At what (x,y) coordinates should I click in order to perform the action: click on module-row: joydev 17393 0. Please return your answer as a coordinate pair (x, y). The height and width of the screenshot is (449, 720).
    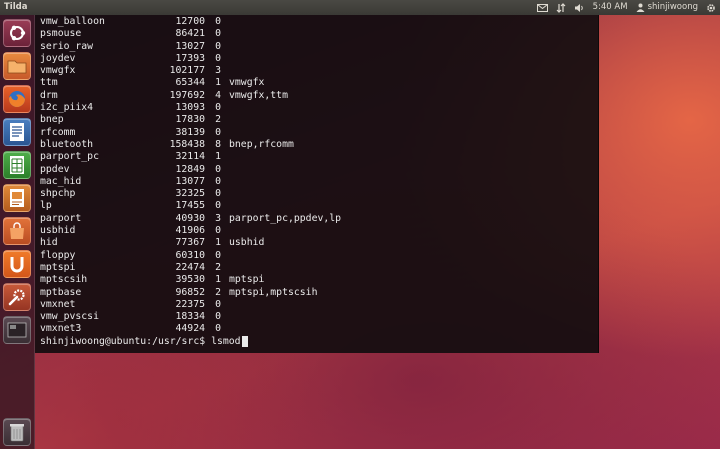
    Looking at the image, I should click on (190, 59).